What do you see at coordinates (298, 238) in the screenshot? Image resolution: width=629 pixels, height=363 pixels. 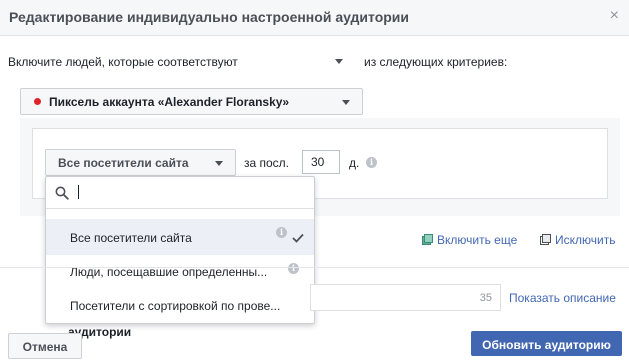 I see `checkmark-icon` at bounding box center [298, 238].